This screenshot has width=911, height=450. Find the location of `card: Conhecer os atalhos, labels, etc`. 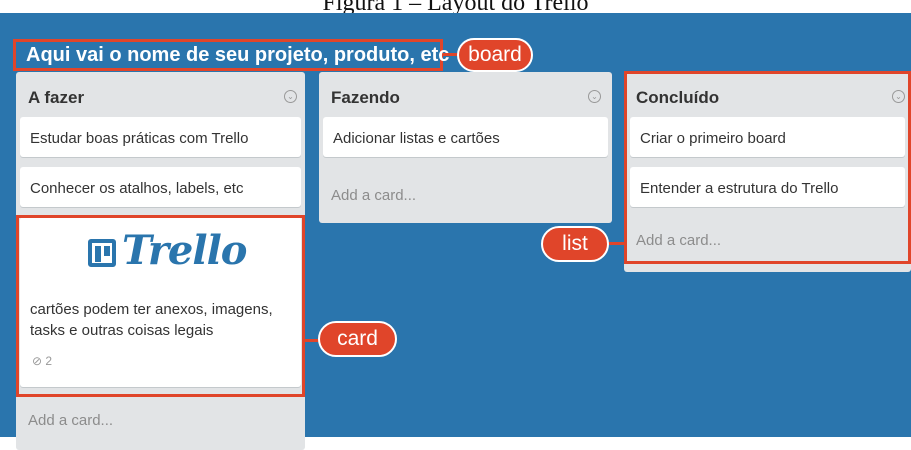

card: Conhecer os atalhos, labels, etc is located at coordinates (160, 187).